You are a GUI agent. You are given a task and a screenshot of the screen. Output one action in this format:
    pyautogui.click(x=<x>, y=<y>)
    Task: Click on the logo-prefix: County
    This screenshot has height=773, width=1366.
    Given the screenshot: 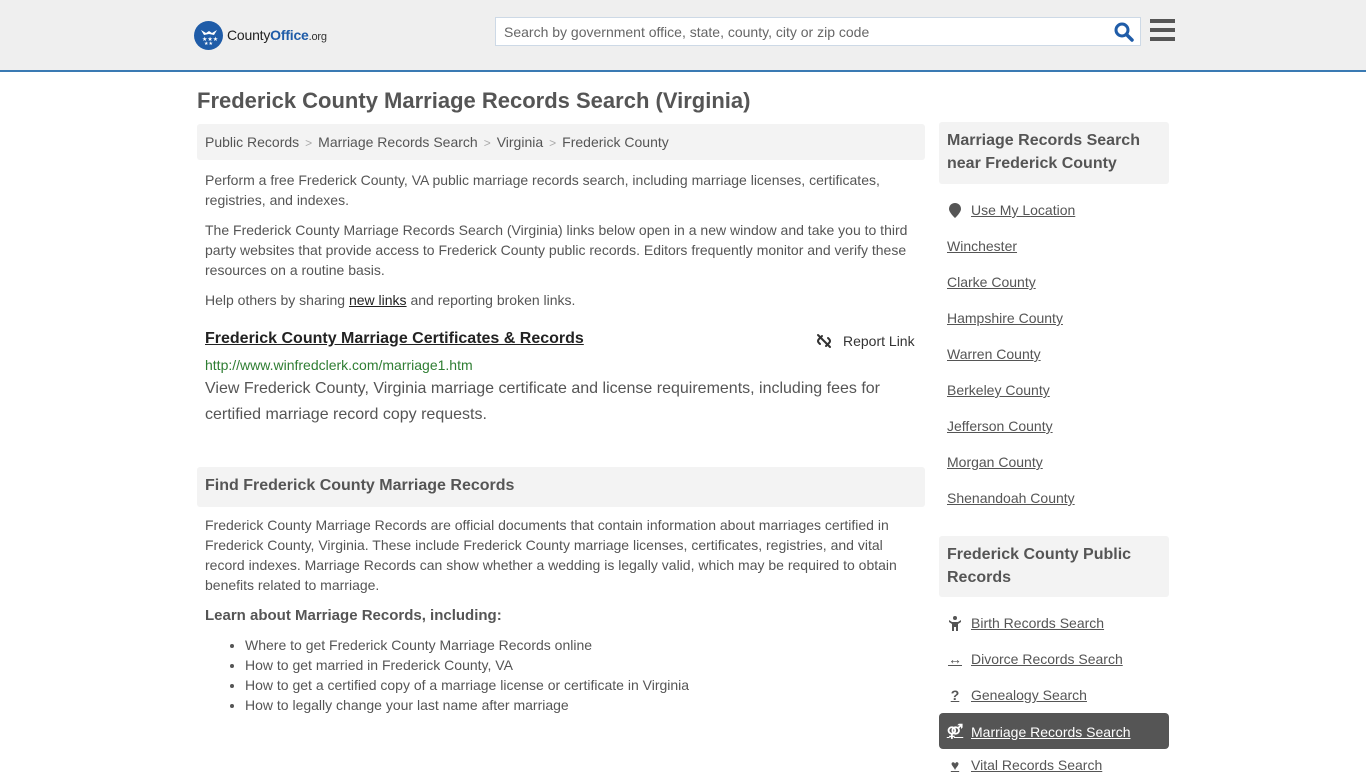 What is the action you would take?
    pyautogui.click(x=249, y=35)
    